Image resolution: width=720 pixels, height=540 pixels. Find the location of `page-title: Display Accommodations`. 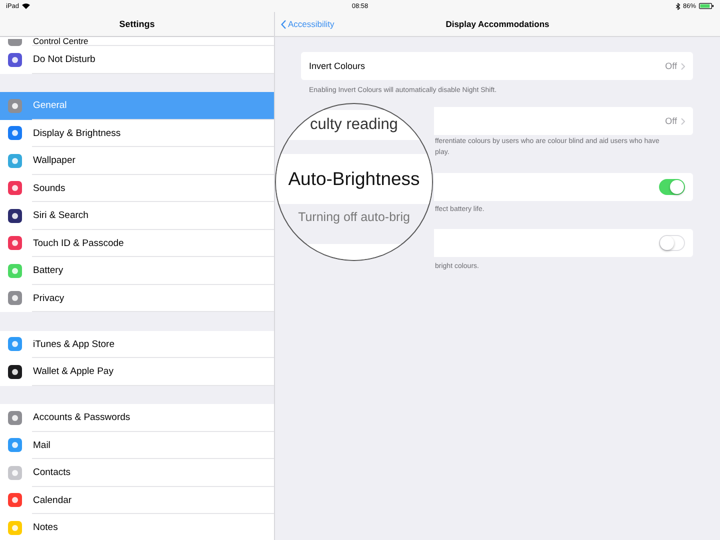

page-title: Display Accommodations is located at coordinates (498, 24).